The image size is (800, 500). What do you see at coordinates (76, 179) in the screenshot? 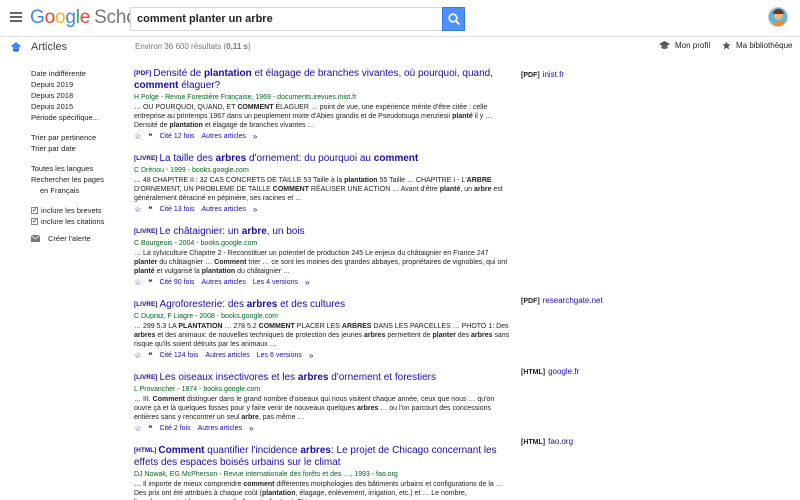
I see `filter-french-pages: Rechercher les pages` at bounding box center [76, 179].